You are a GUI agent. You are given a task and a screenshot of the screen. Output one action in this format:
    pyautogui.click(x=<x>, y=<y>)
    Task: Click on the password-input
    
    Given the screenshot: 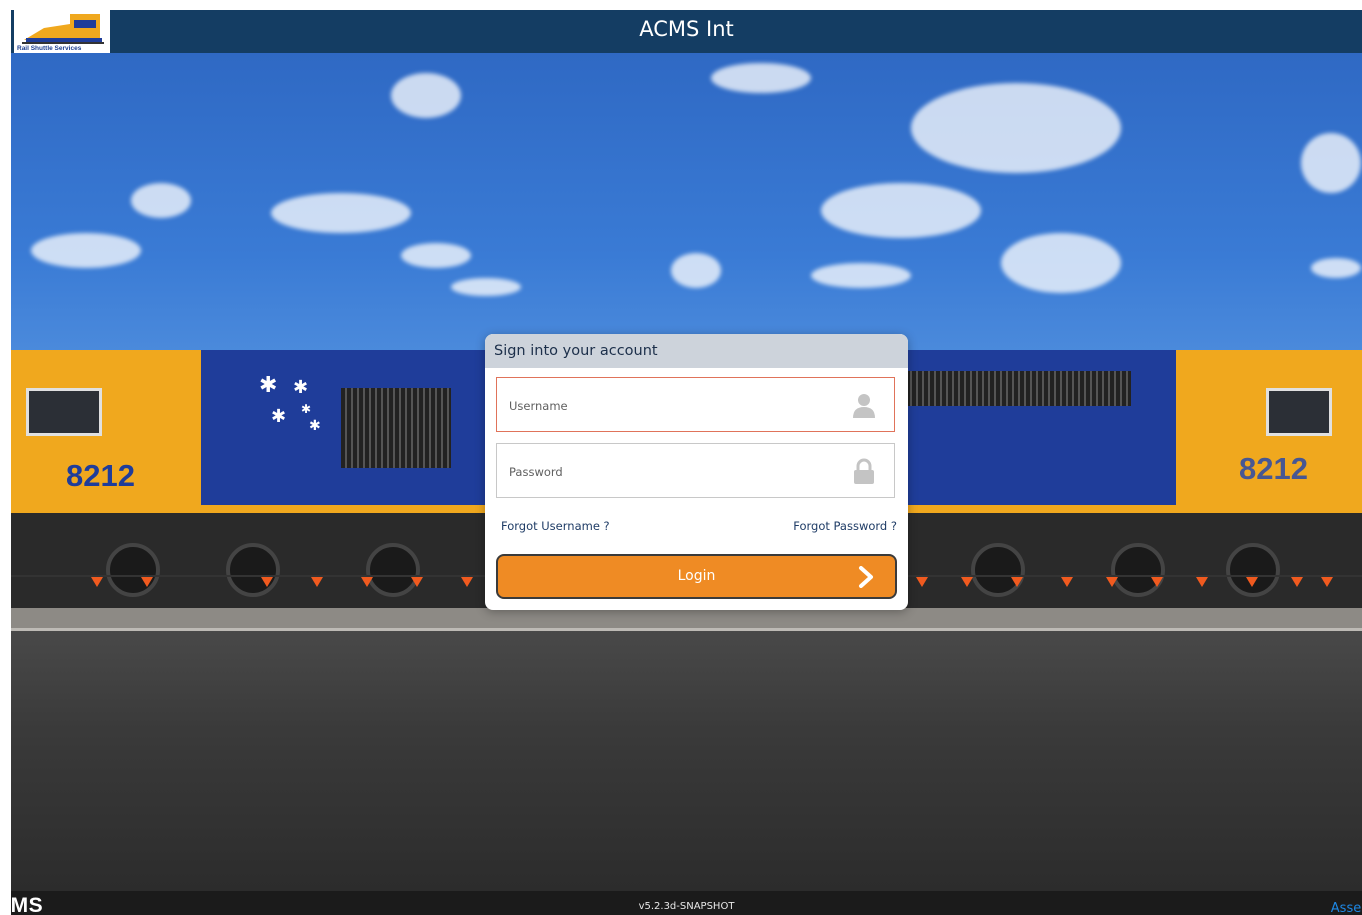 What is the action you would take?
    pyautogui.click(x=679, y=471)
    